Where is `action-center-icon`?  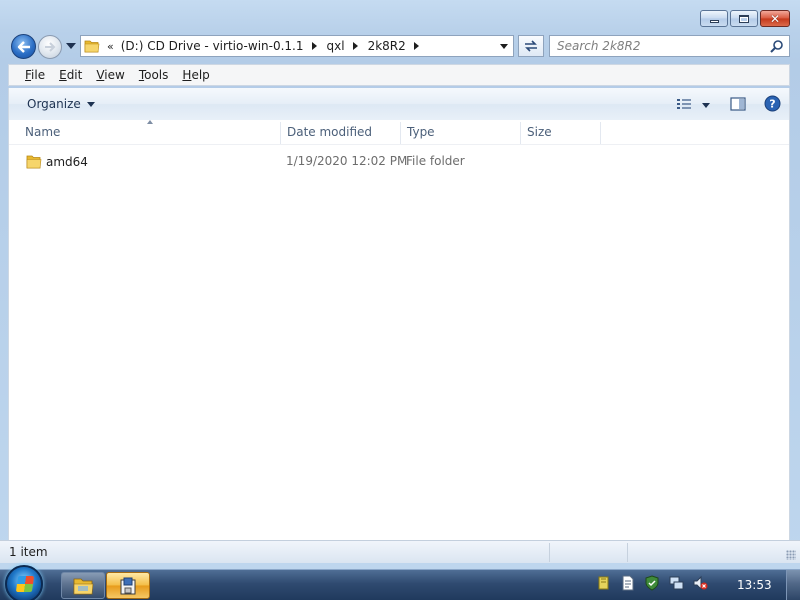
action-center-icon is located at coordinates (604, 583).